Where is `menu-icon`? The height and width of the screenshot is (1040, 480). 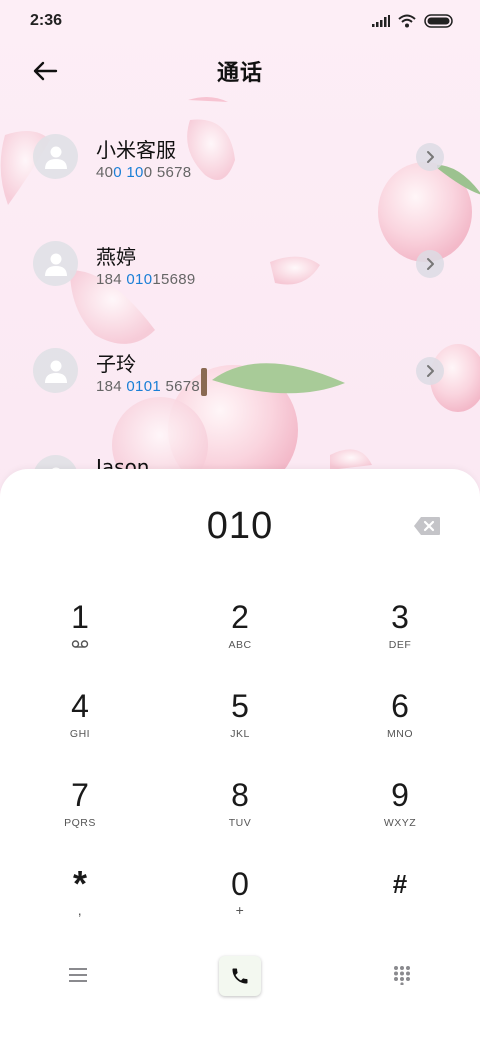 menu-icon is located at coordinates (78, 975).